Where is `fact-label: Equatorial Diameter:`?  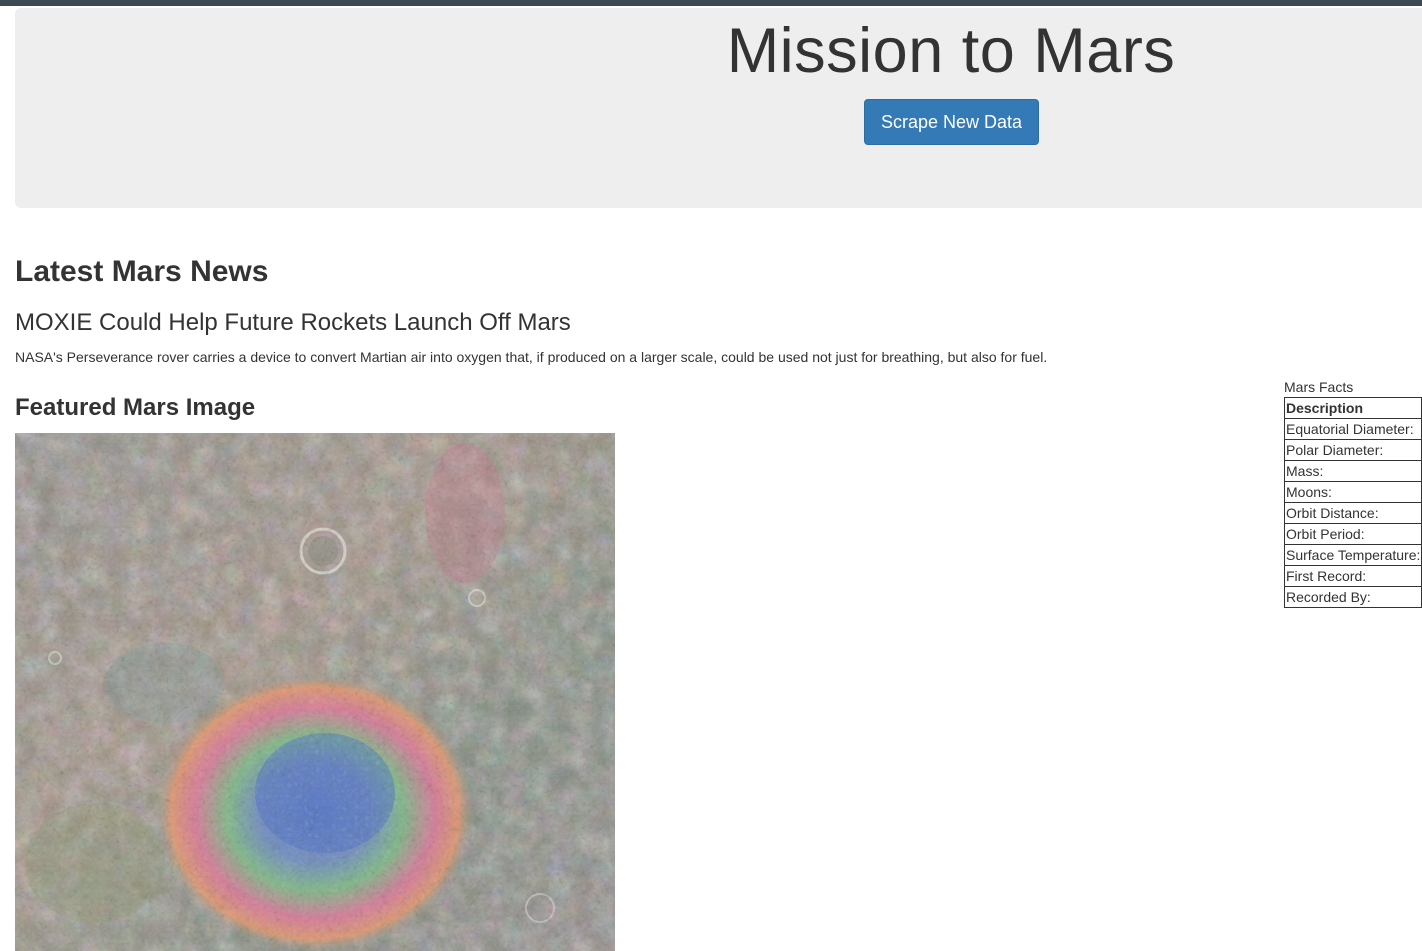 fact-label: Equatorial Diameter: is located at coordinates (1352, 429).